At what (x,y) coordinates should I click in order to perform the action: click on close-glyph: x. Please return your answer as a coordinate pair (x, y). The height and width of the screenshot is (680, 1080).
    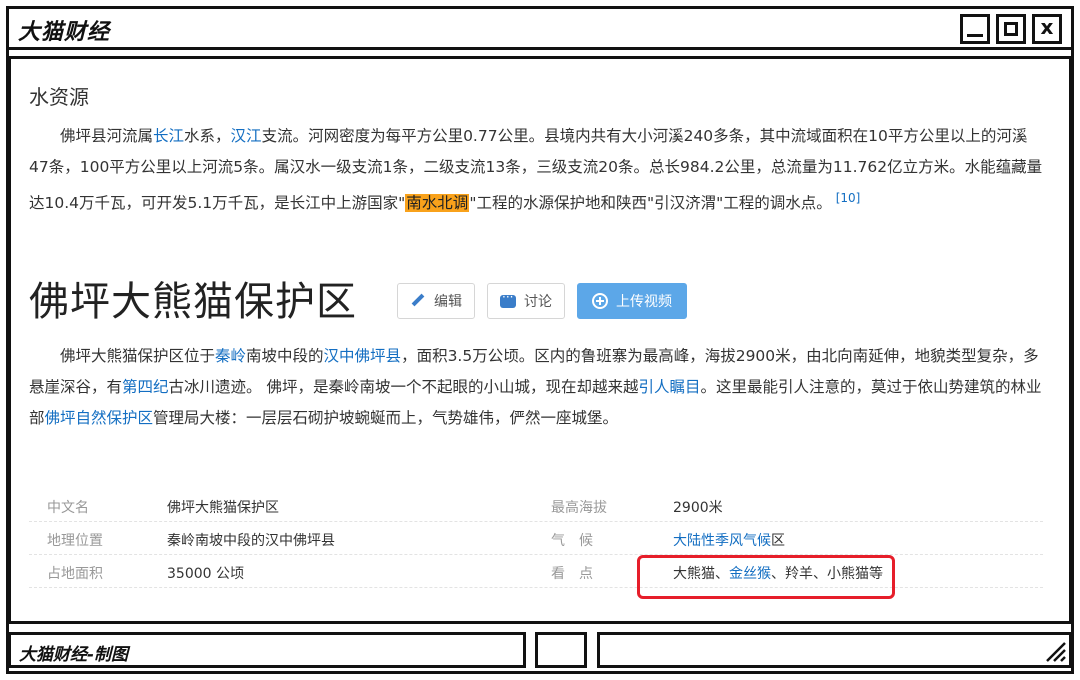
    Looking at the image, I should click on (1047, 27).